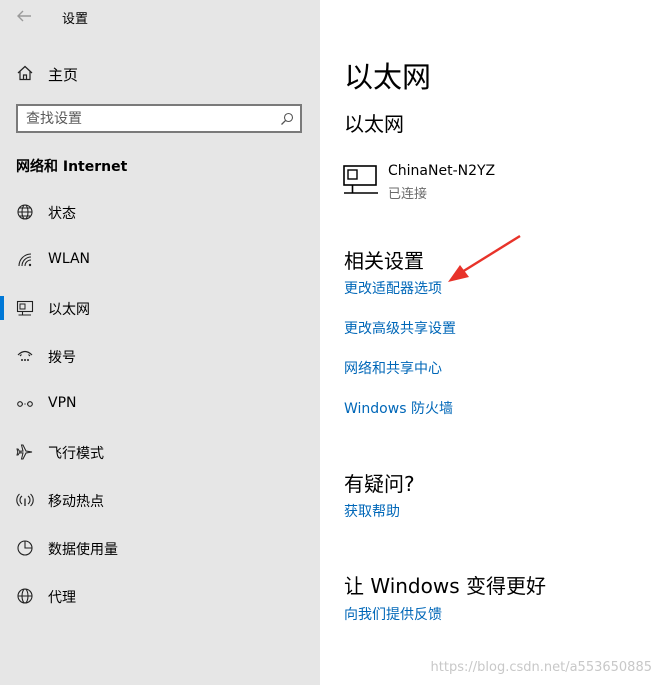  What do you see at coordinates (63, 75) in the screenshot?
I see `home-label: 主页` at bounding box center [63, 75].